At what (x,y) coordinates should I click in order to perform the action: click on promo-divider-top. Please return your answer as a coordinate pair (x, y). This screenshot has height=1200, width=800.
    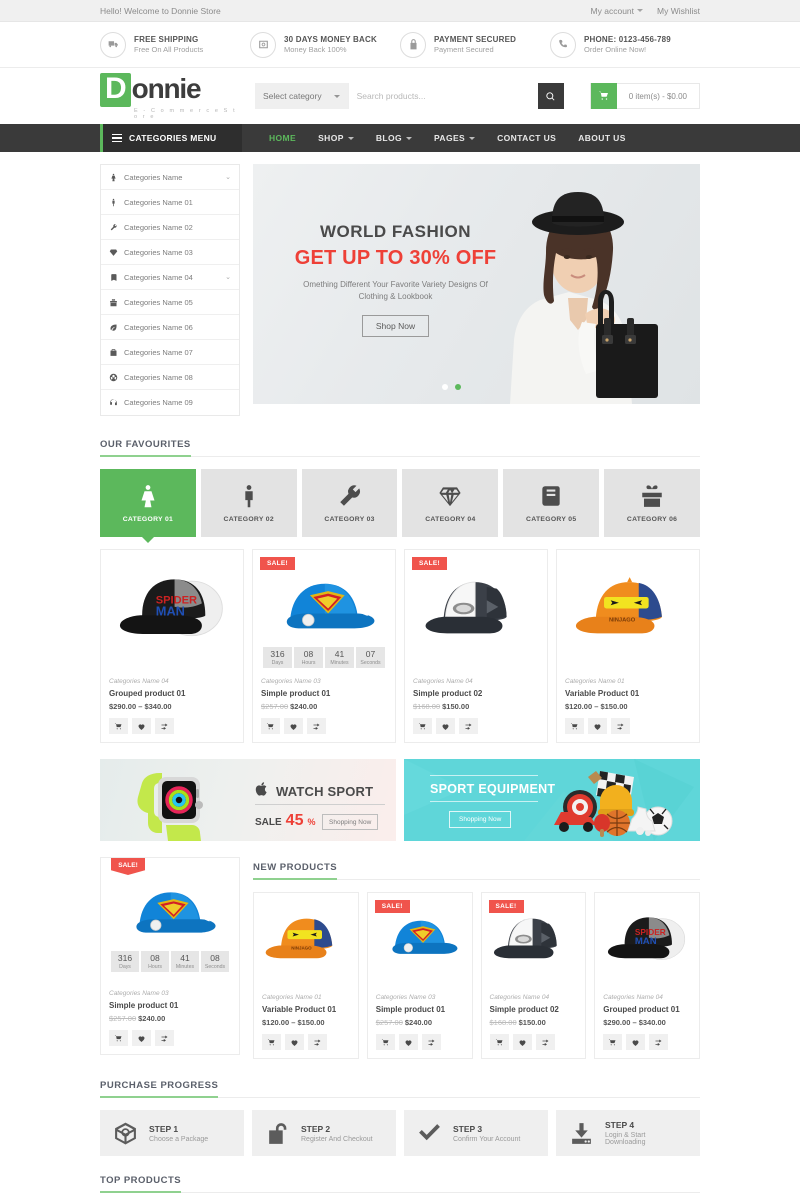
    Looking at the image, I should click on (484, 775).